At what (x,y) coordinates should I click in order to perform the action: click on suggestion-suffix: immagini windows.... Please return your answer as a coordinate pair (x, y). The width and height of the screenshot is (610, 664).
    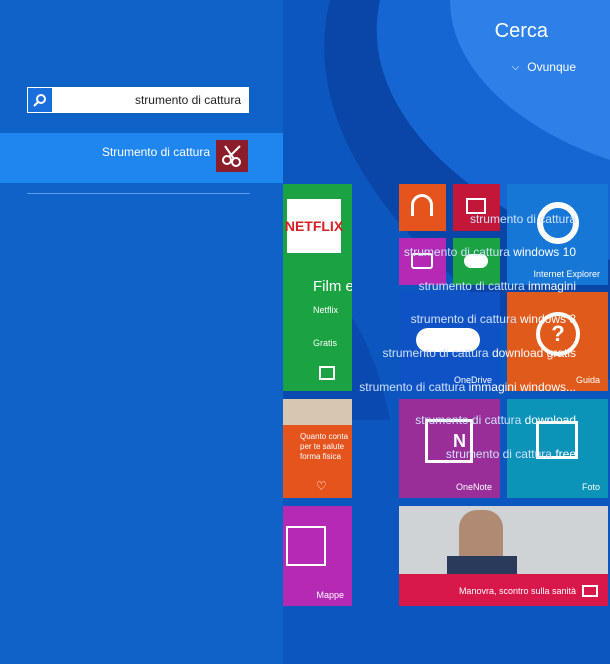
    Looking at the image, I should click on (520, 387).